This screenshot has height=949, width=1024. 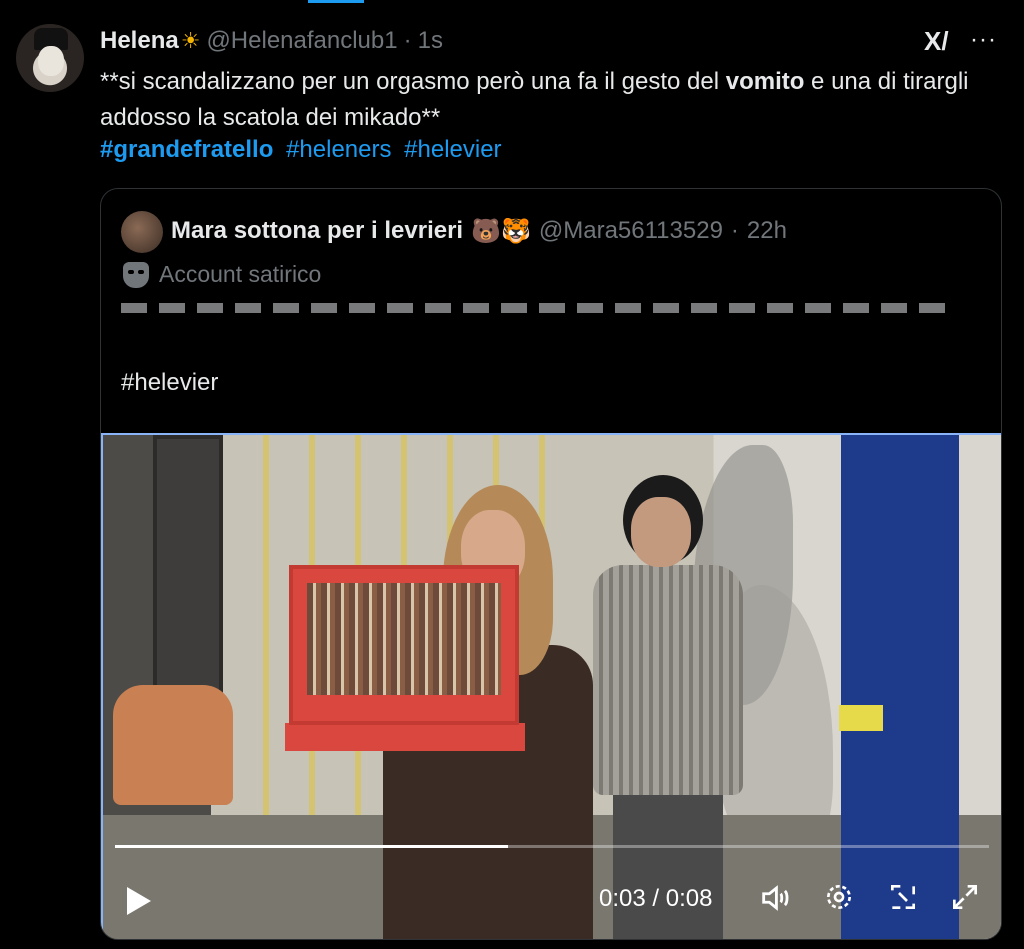 What do you see at coordinates (775, 901) in the screenshot?
I see `volume-icon` at bounding box center [775, 901].